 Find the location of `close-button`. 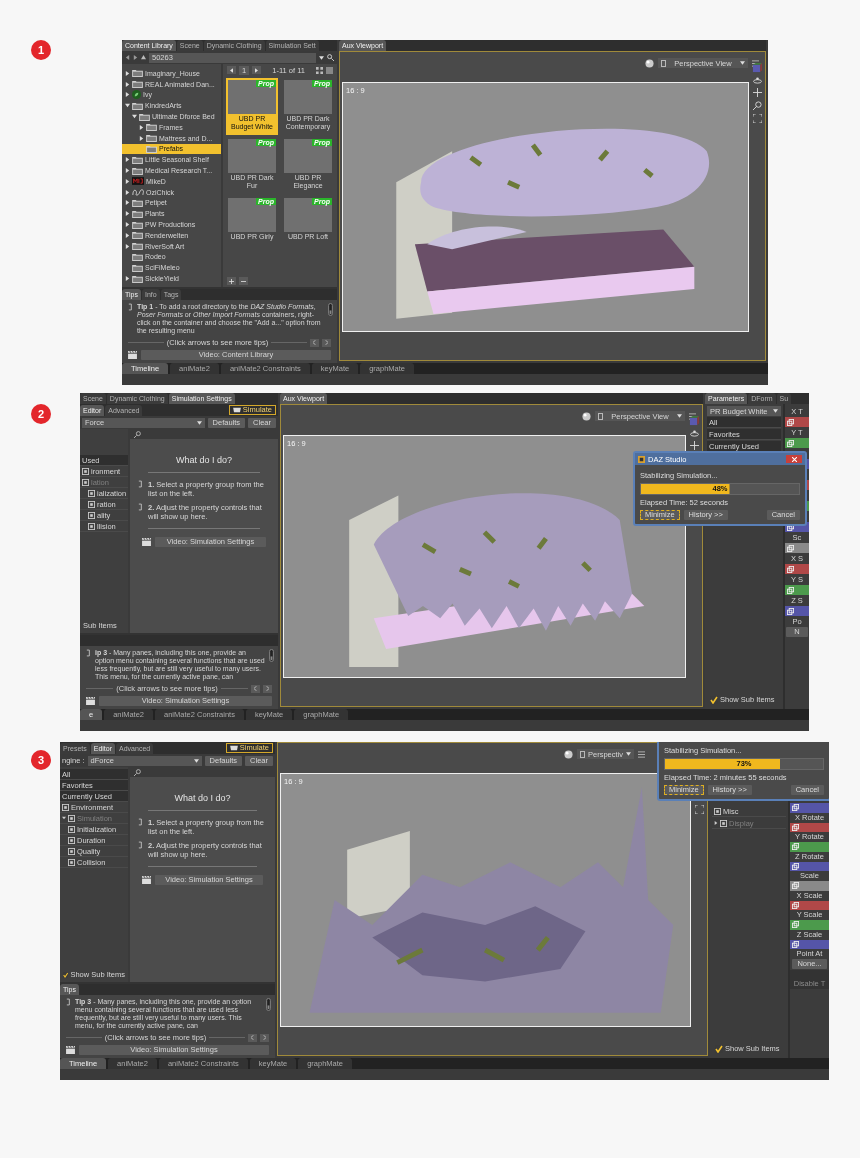

close-button is located at coordinates (794, 459).